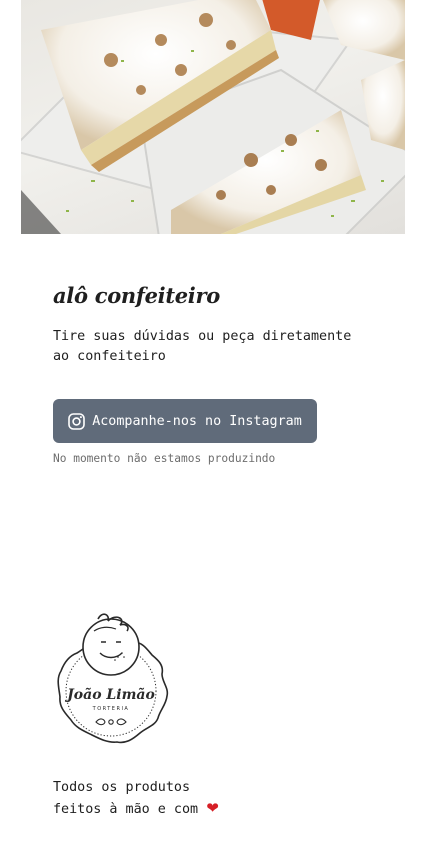 This screenshot has height=850, width=425. I want to click on tagline-line-2: feitos à mão e com, so click(130, 809).